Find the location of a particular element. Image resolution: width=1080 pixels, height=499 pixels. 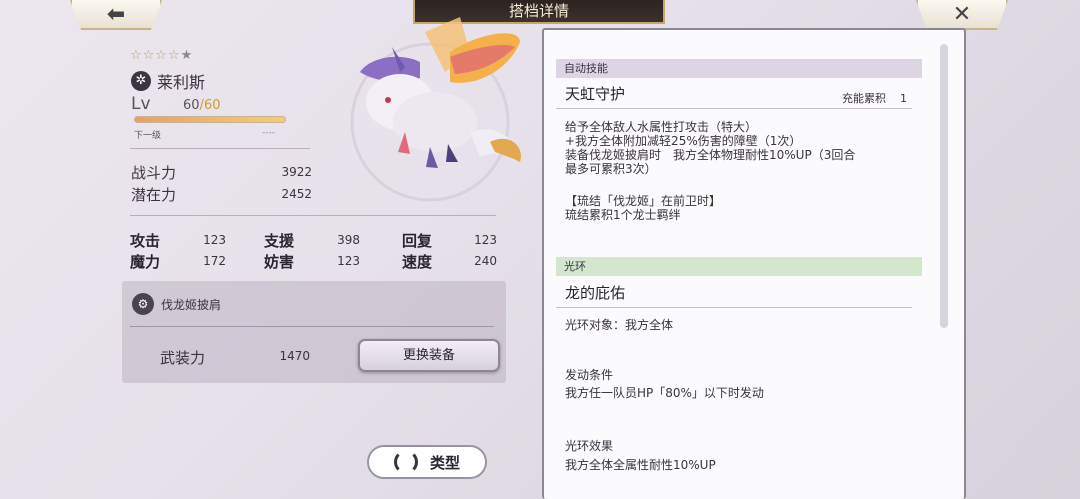

combat-power-value: 3922 is located at coordinates (296, 172).